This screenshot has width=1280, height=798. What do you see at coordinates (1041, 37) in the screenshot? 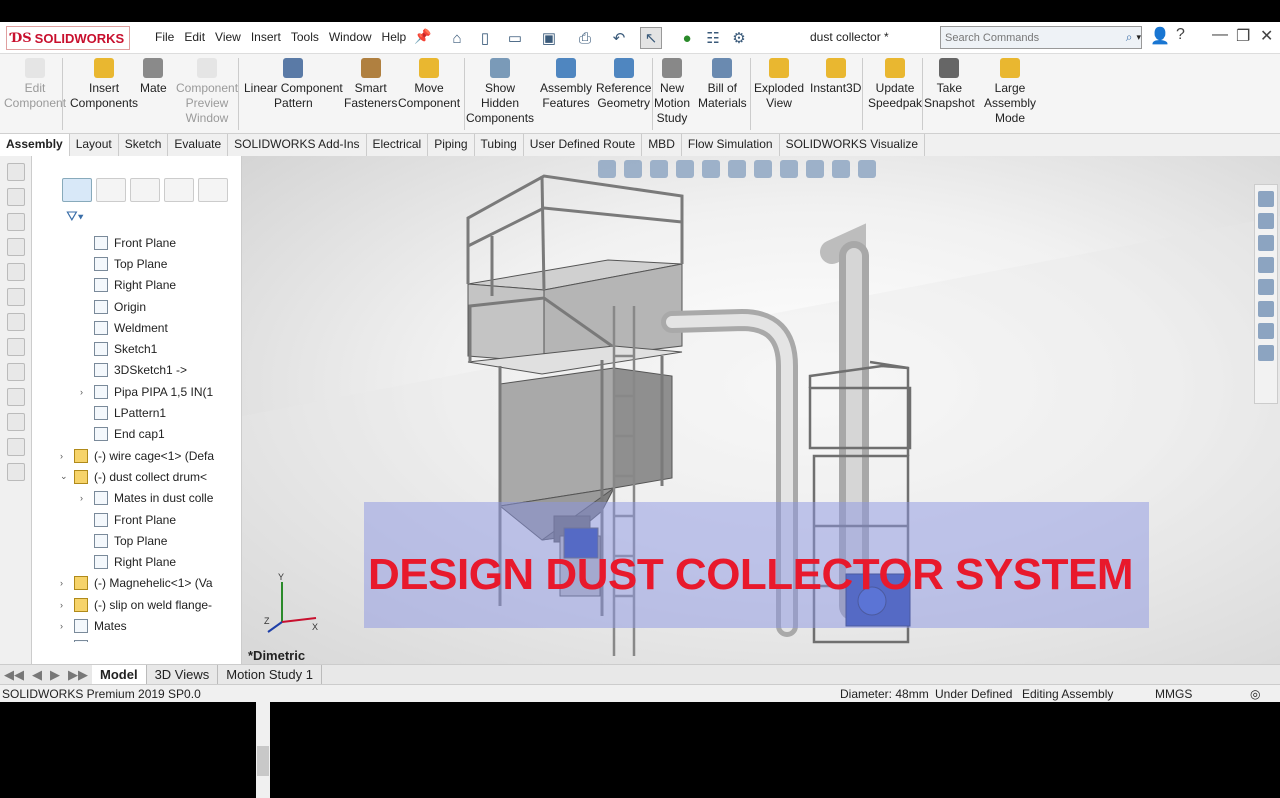
I see `search-commands-input: Search Commands ⌕ ▾` at bounding box center [1041, 37].